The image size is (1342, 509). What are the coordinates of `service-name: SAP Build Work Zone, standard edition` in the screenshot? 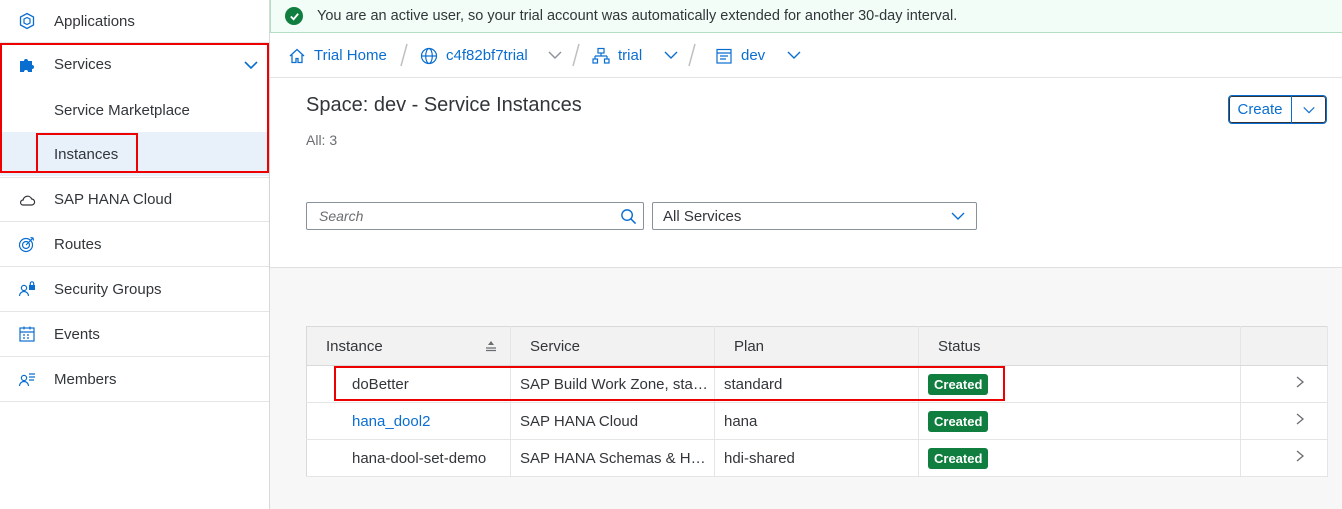 It's located at (612, 384).